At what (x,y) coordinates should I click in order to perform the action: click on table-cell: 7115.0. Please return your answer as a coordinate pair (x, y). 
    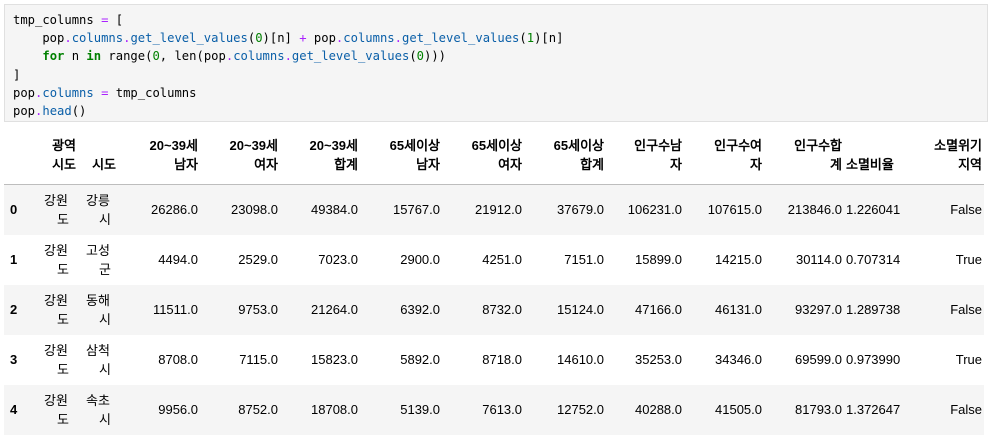
    Looking at the image, I should click on (258, 359).